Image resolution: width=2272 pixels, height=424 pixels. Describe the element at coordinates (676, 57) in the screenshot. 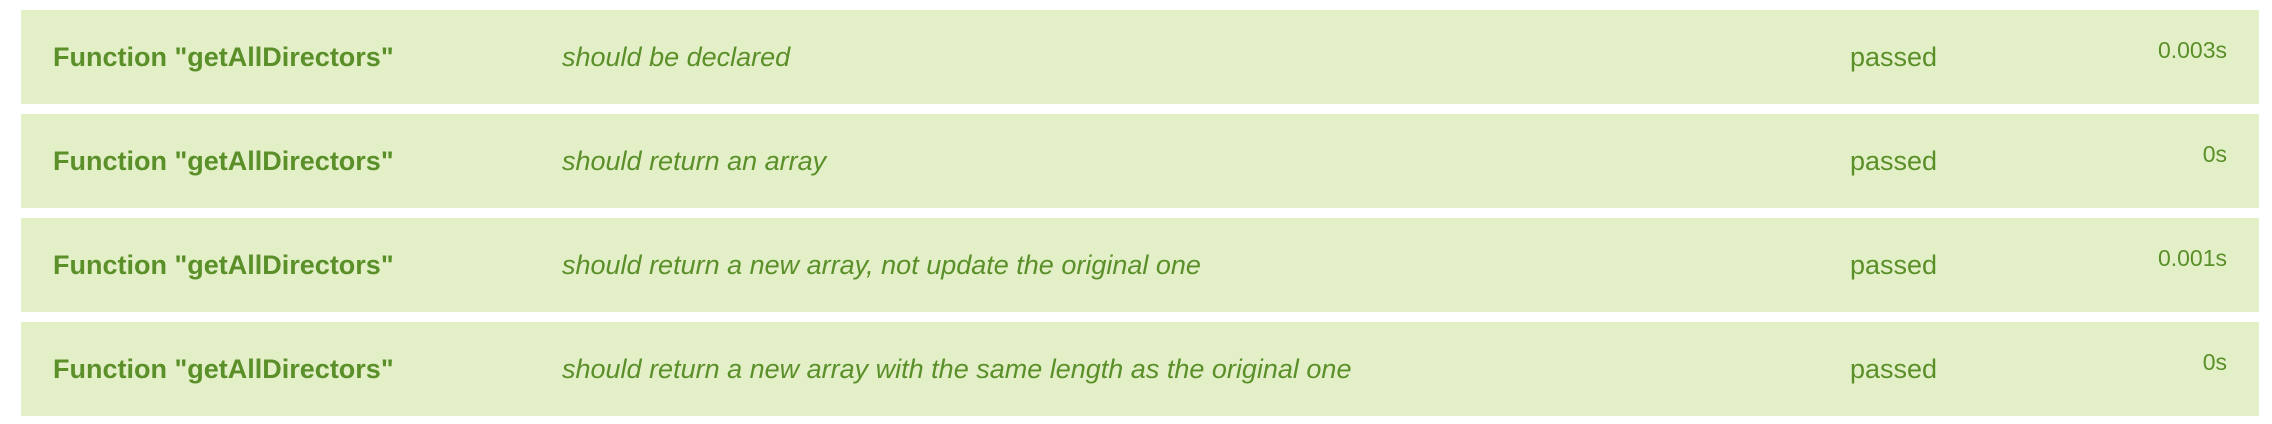

I see `test-title: should be declared` at that location.